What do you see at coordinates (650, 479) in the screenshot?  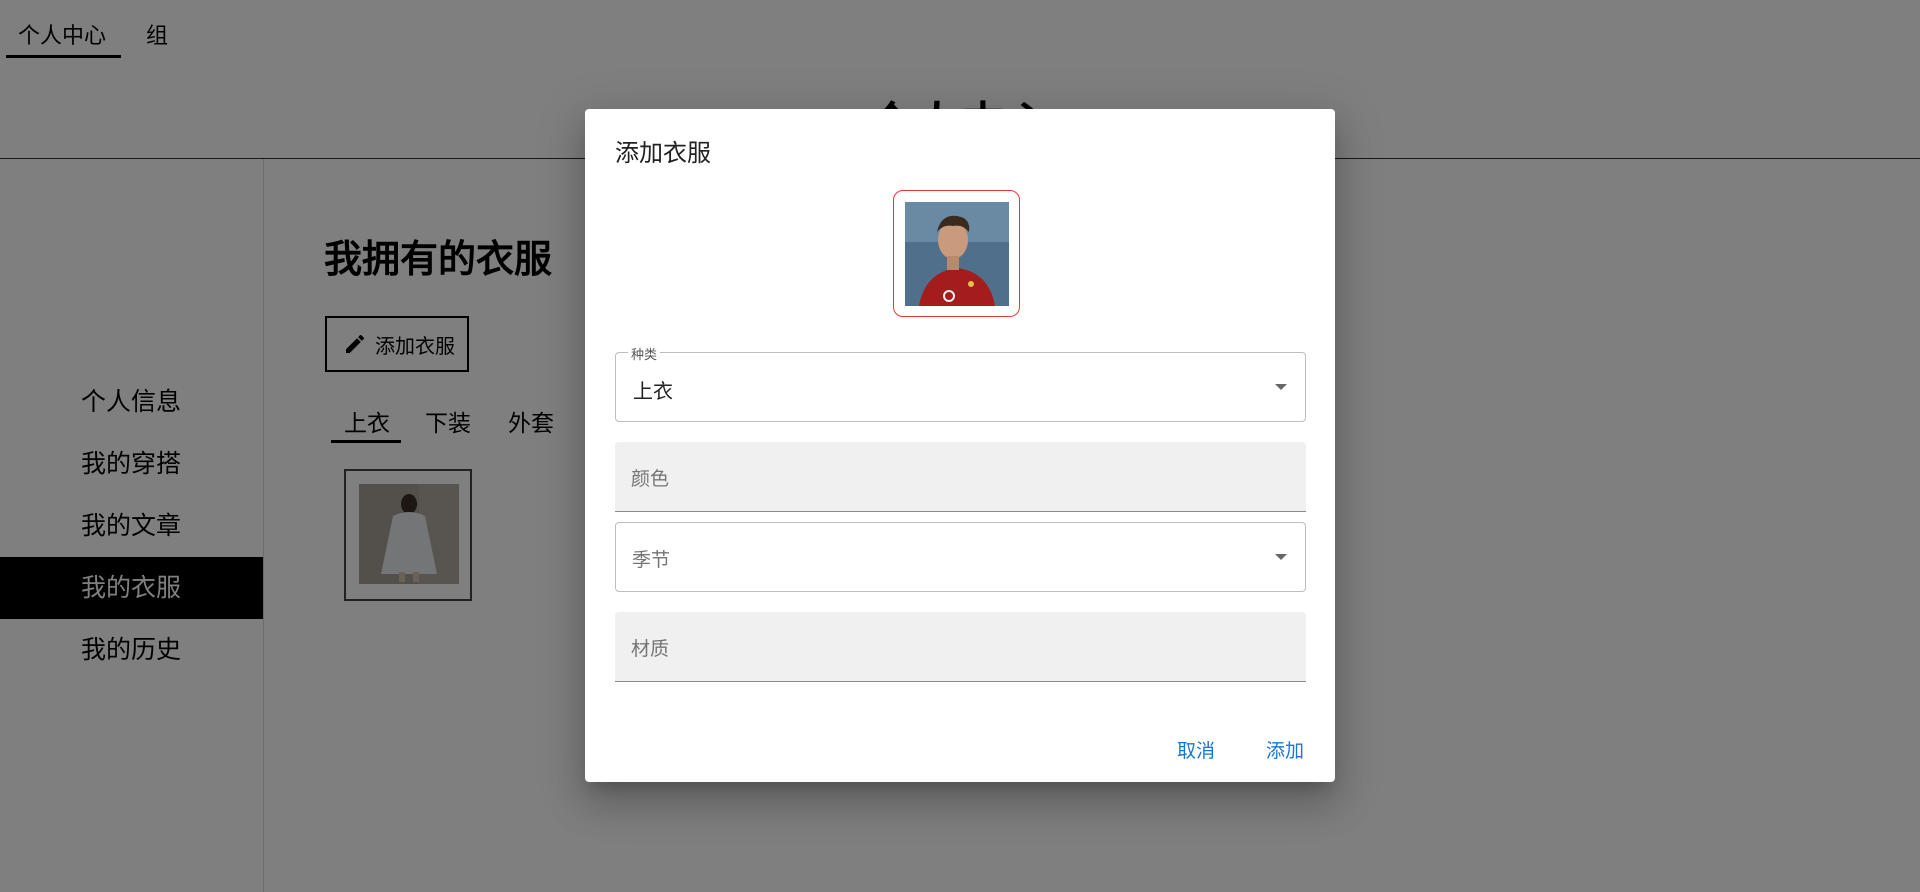 I see `color-field-placeholder: 颜色` at bounding box center [650, 479].